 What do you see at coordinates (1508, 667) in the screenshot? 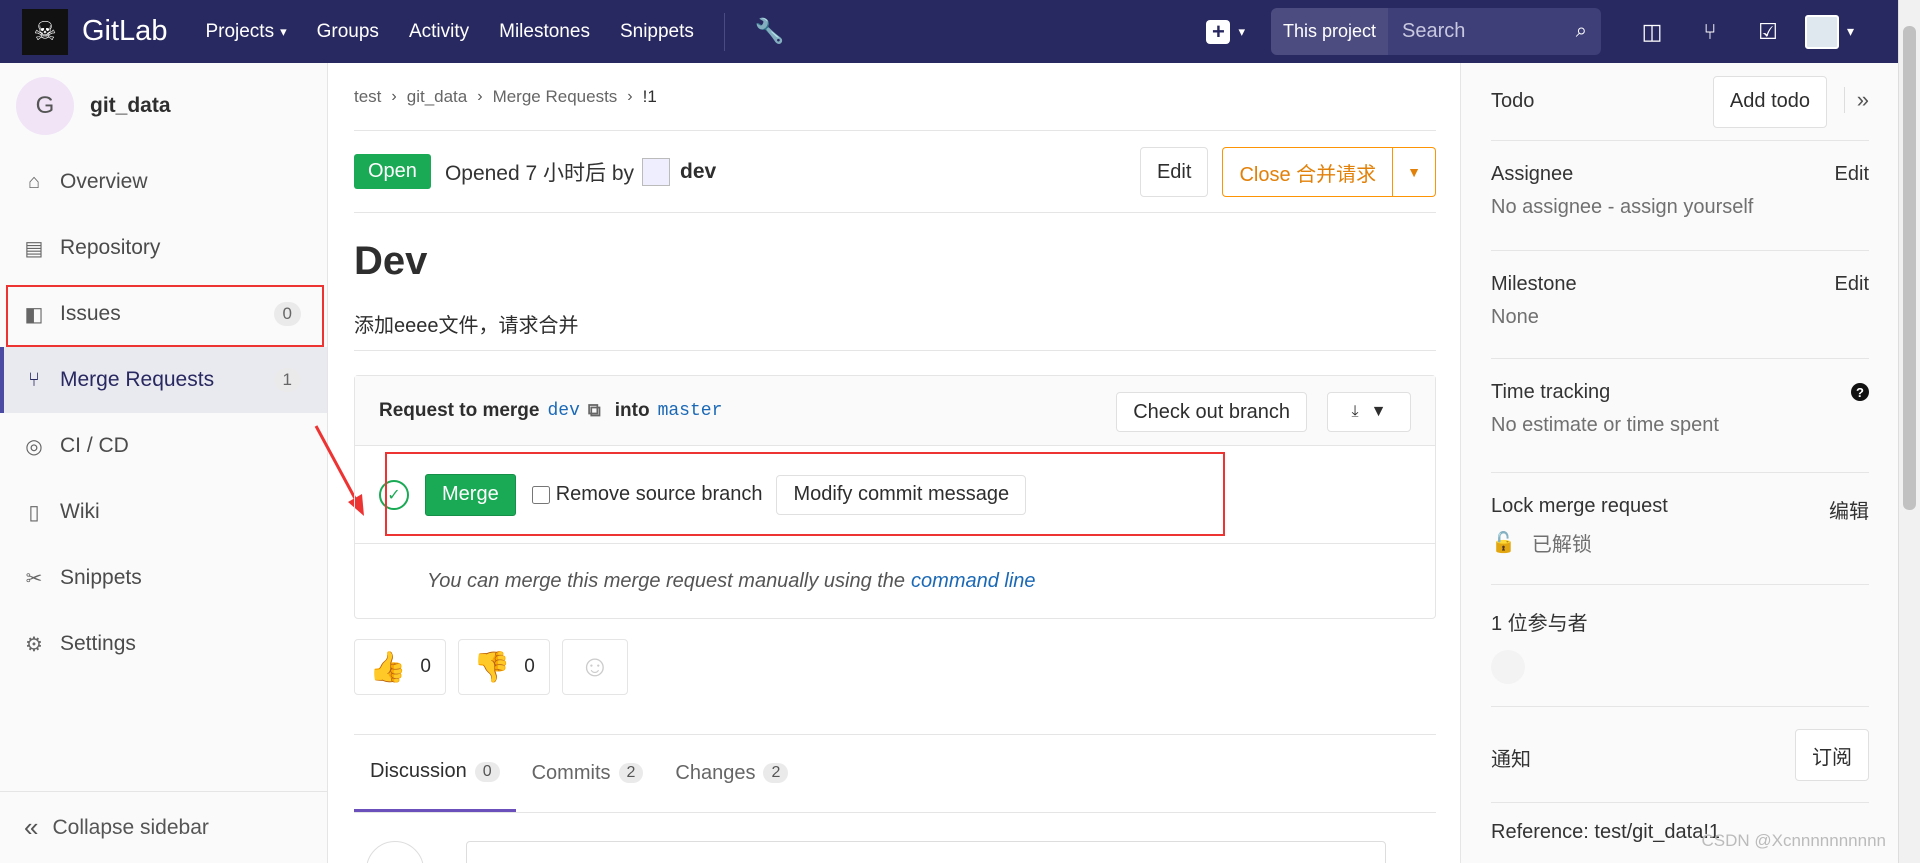
I see `participant-avatar` at bounding box center [1508, 667].